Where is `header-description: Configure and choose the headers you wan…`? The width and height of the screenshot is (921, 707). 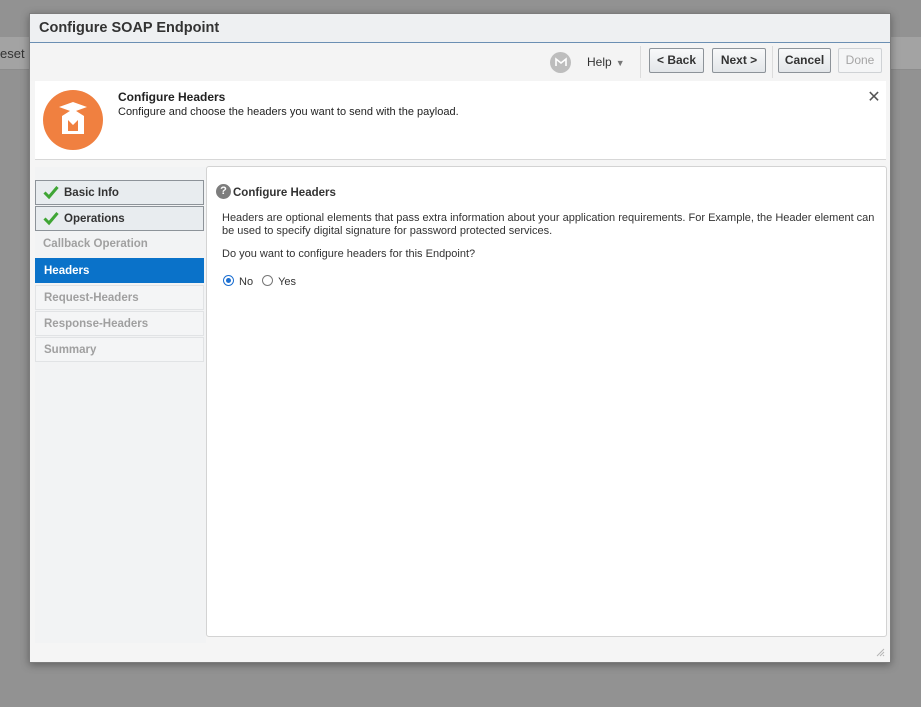
header-description: Configure and choose the headers you wan… is located at coordinates (288, 112).